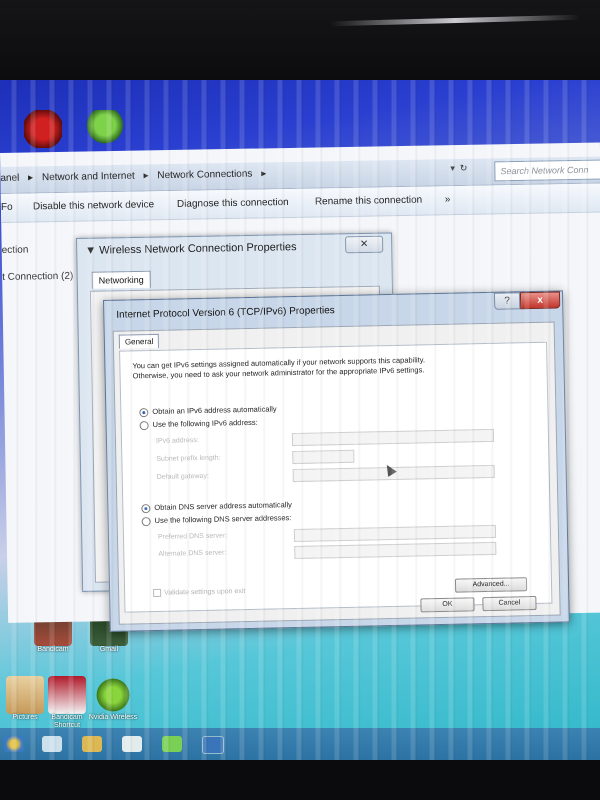 The width and height of the screenshot is (600, 800). Describe the element at coordinates (393, 437) in the screenshot. I see `ipv6-address-field` at that location.